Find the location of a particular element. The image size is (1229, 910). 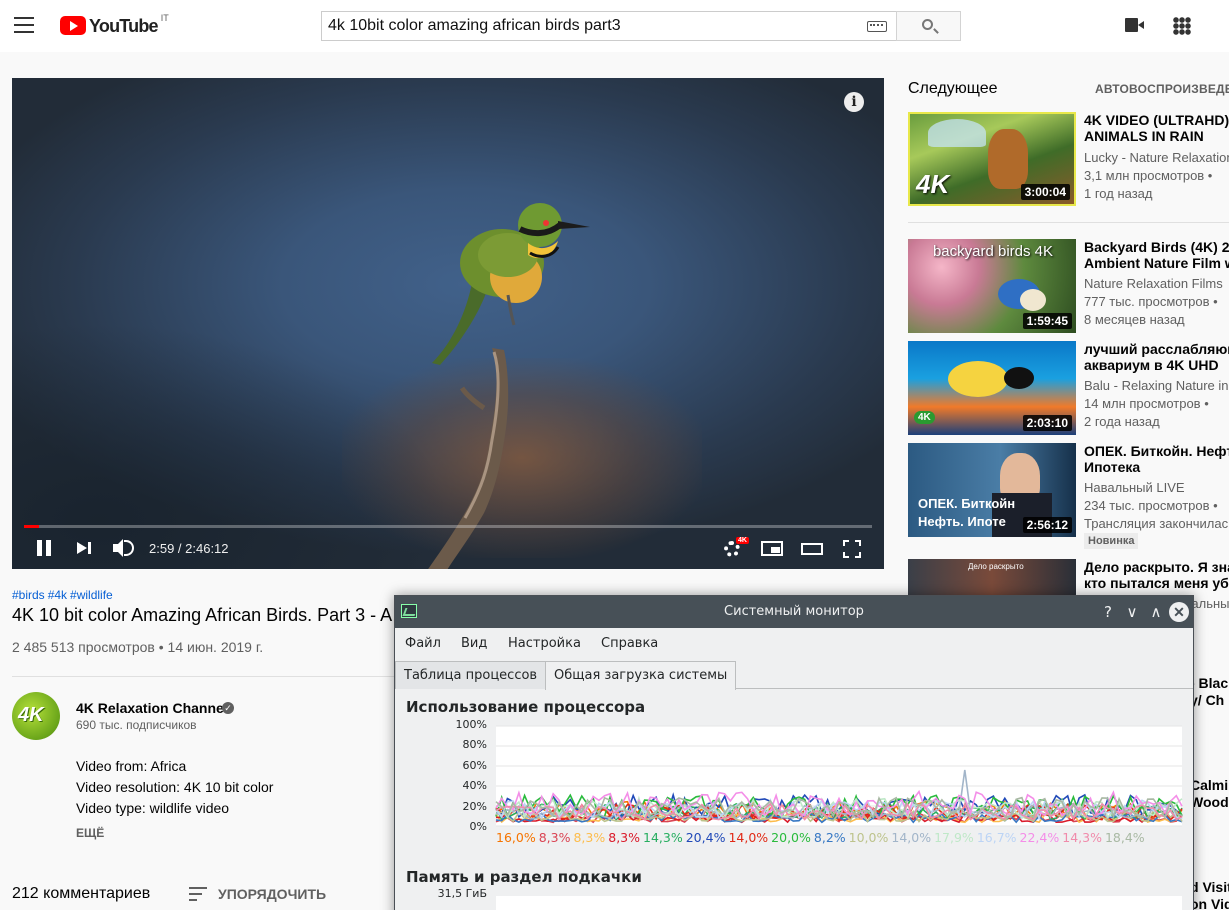

youtube-logo: YouTube IT is located at coordinates (114, 25).